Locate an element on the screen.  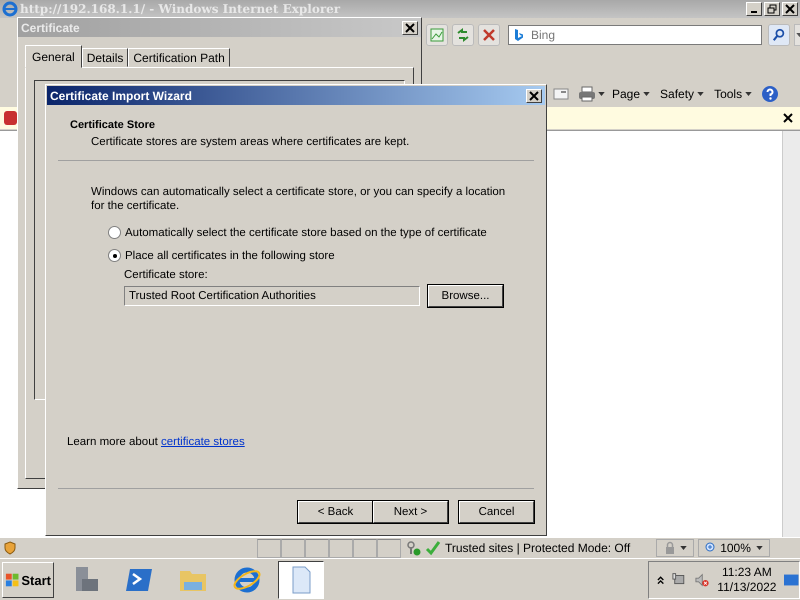
input-field: Trusted Root Certification Authorities is located at coordinates (272, 296).